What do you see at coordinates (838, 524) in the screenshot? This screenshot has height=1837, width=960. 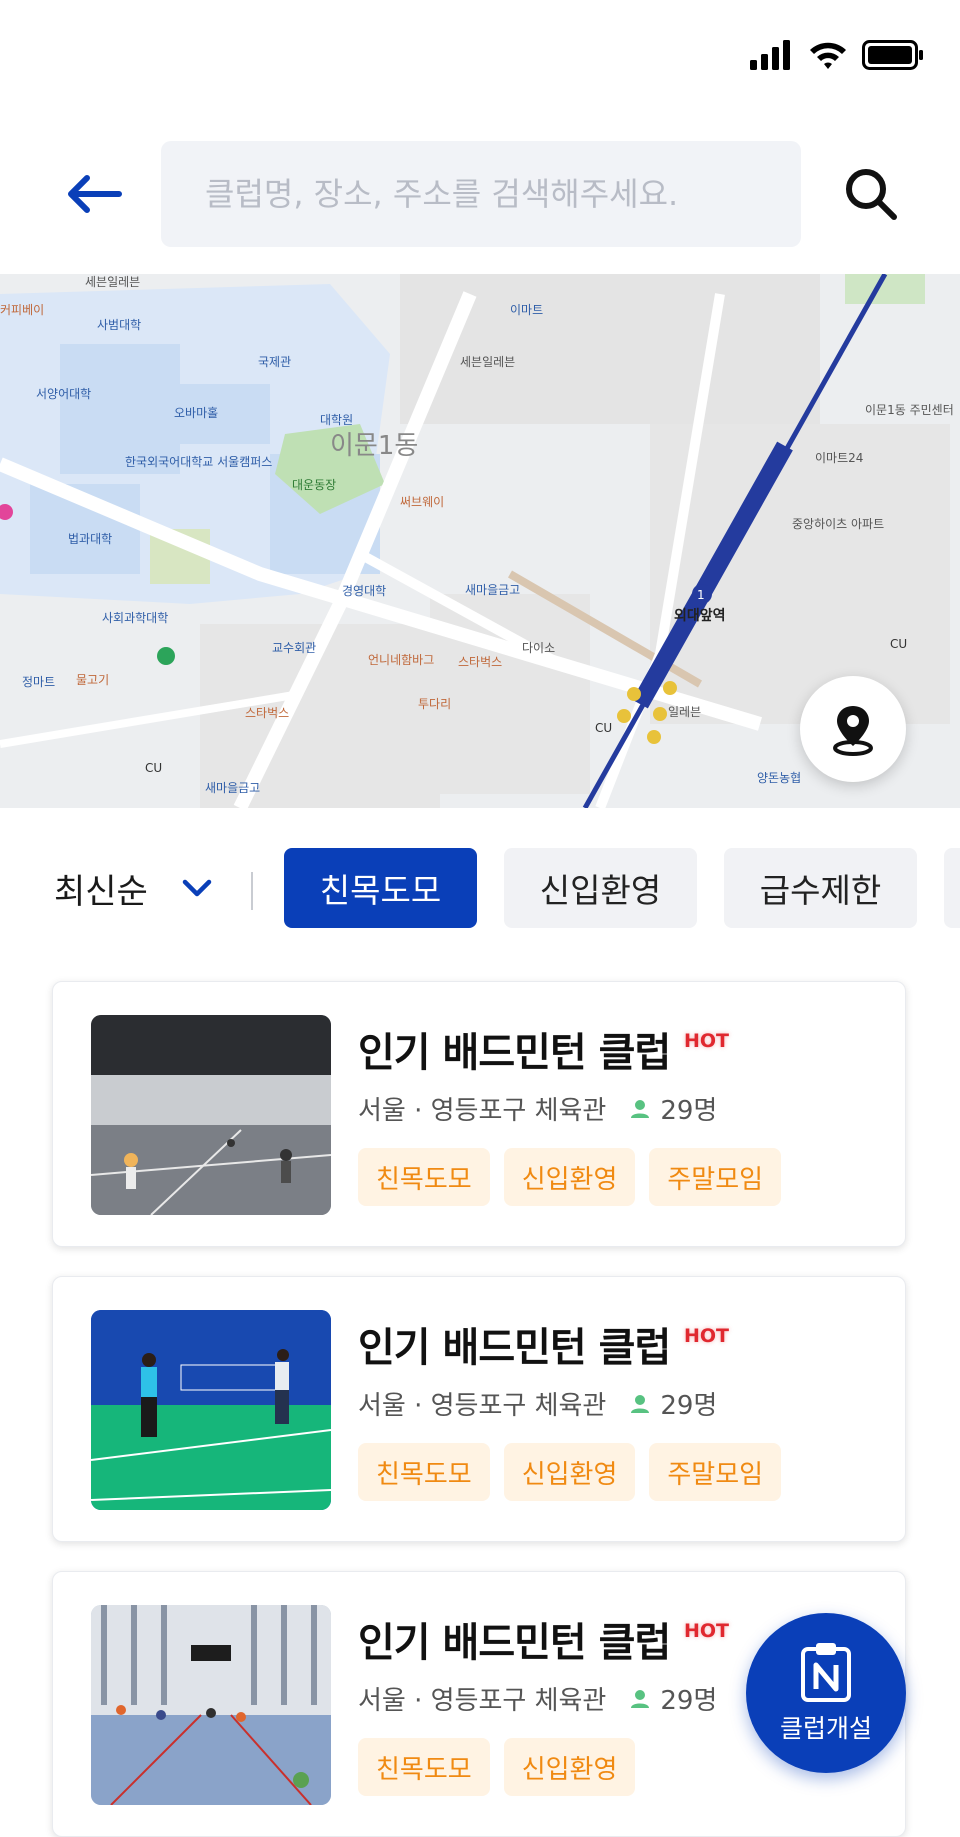 I see `map-label-apt: 중앙하이츠 아파트` at bounding box center [838, 524].